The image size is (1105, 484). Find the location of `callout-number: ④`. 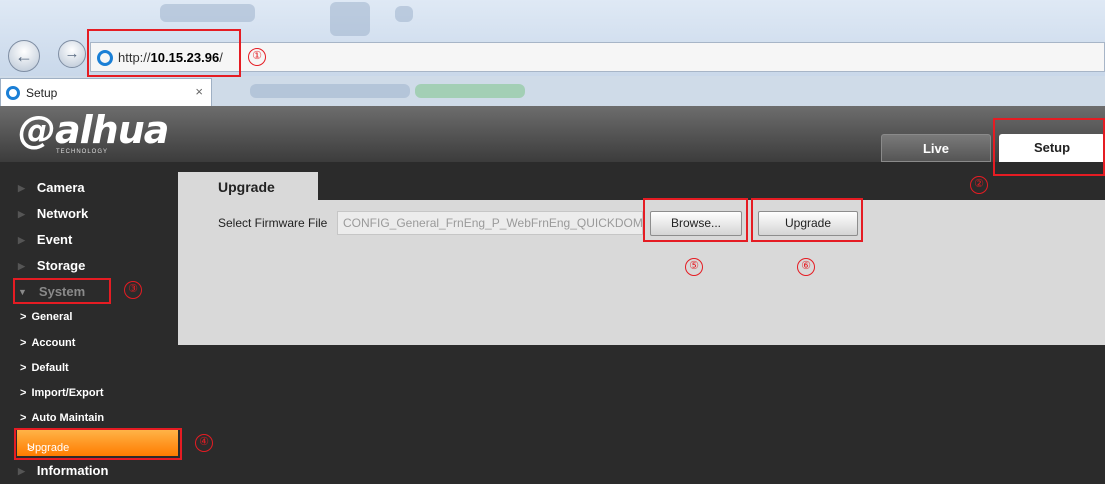

callout-number: ④ is located at coordinates (204, 443).